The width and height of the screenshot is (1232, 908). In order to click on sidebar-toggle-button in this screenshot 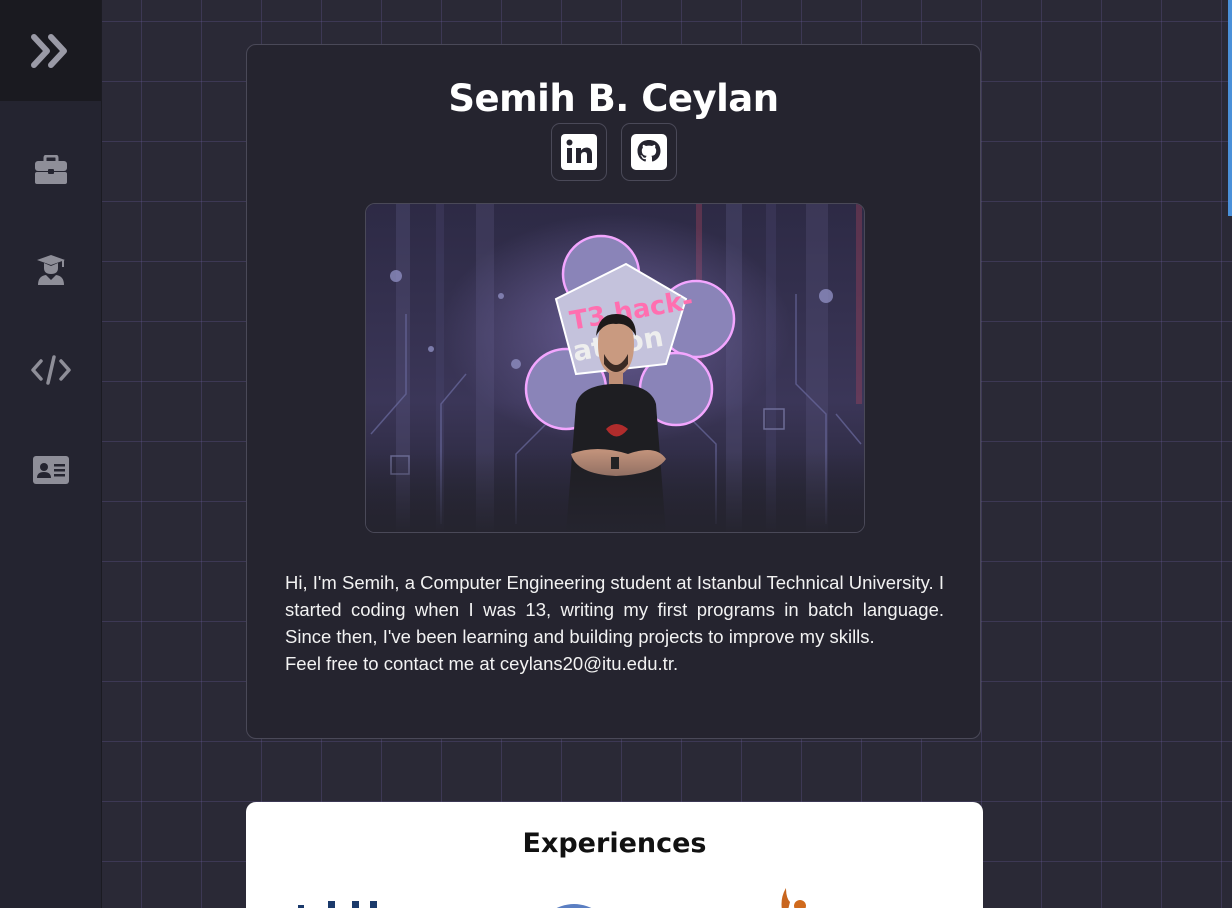, I will do `click(50, 50)`.